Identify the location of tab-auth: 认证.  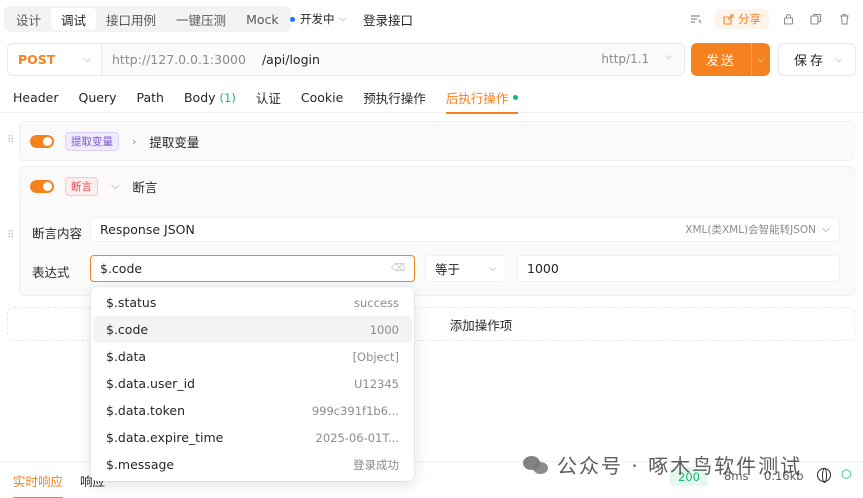
(268, 97).